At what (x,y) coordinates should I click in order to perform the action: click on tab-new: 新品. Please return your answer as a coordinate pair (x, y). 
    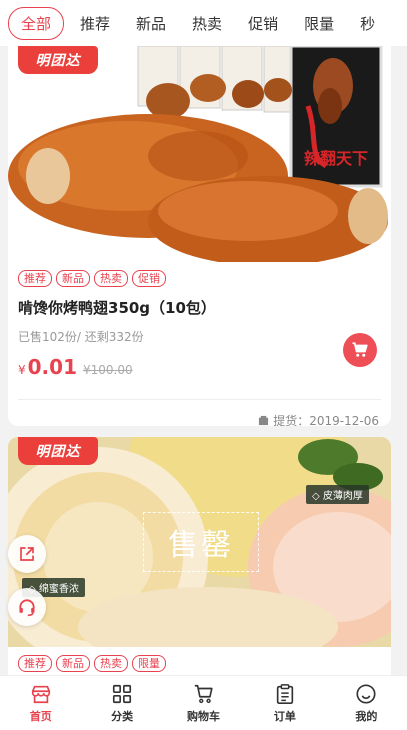
    Looking at the image, I should click on (151, 23).